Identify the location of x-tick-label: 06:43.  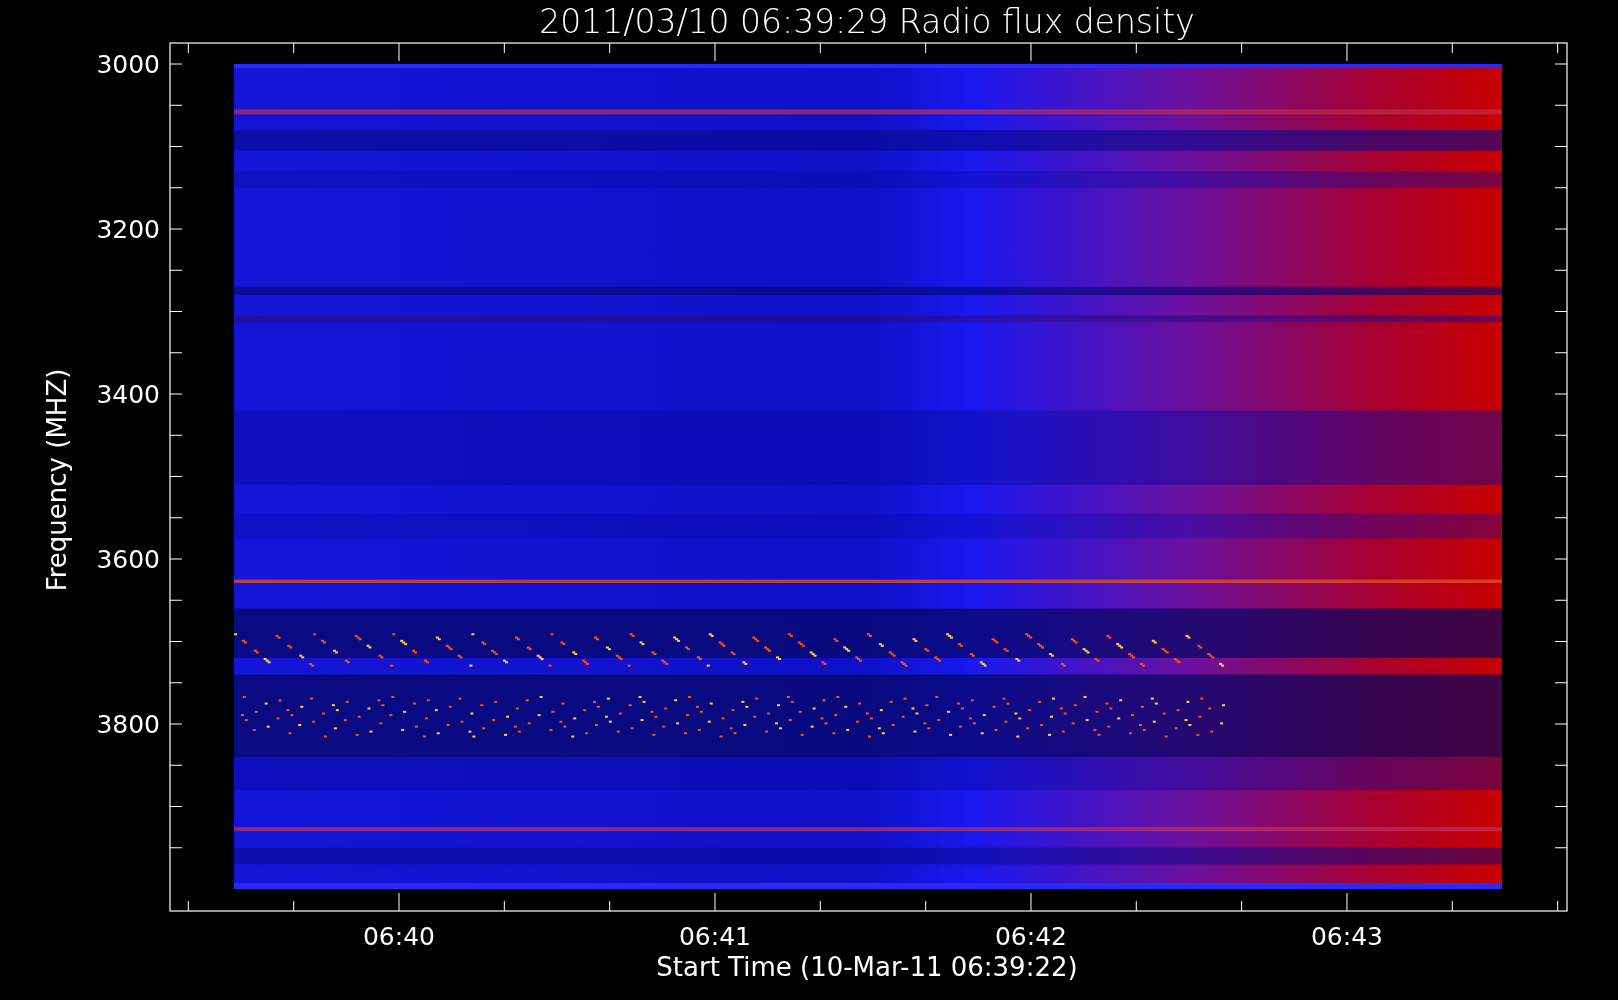
(1347, 936).